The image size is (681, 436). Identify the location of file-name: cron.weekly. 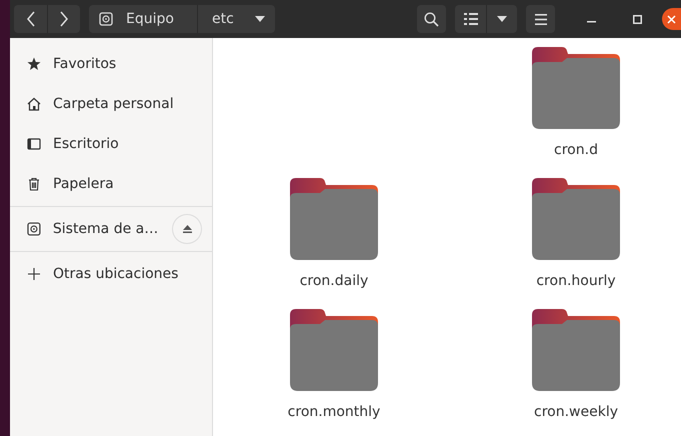
(576, 412).